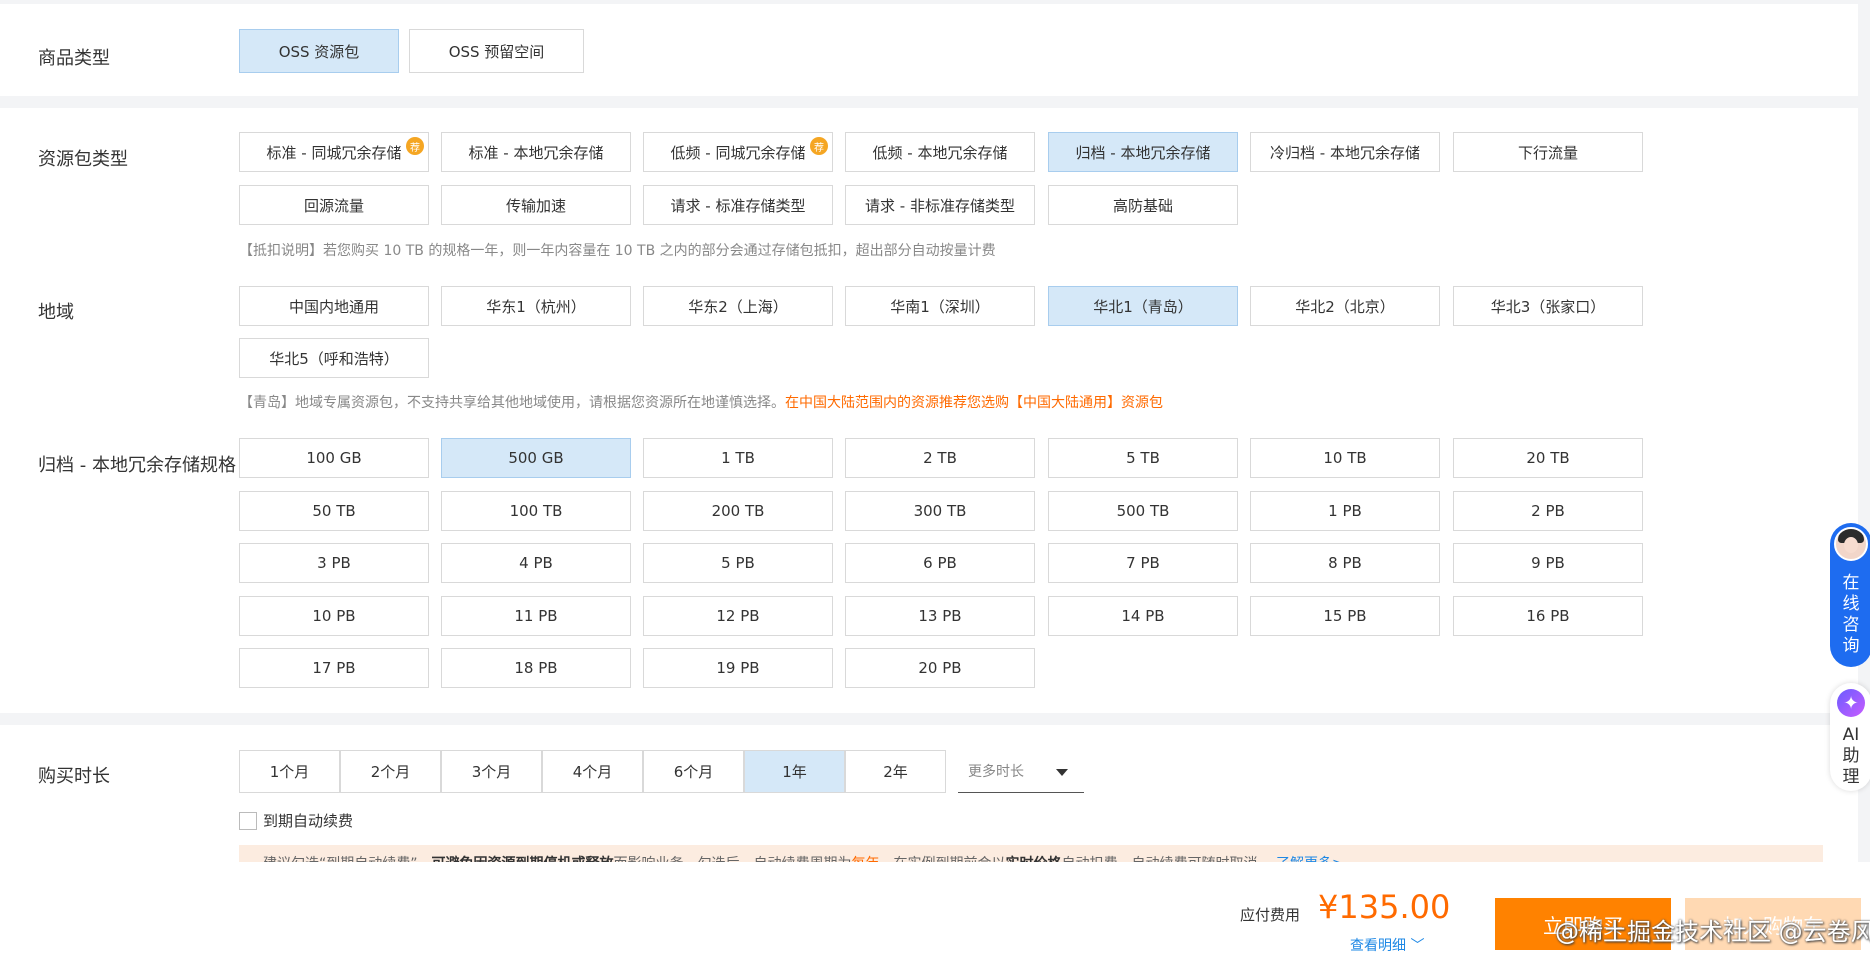 This screenshot has width=1870, height=965. I want to click on spec-option: 15 PB, so click(1345, 616).